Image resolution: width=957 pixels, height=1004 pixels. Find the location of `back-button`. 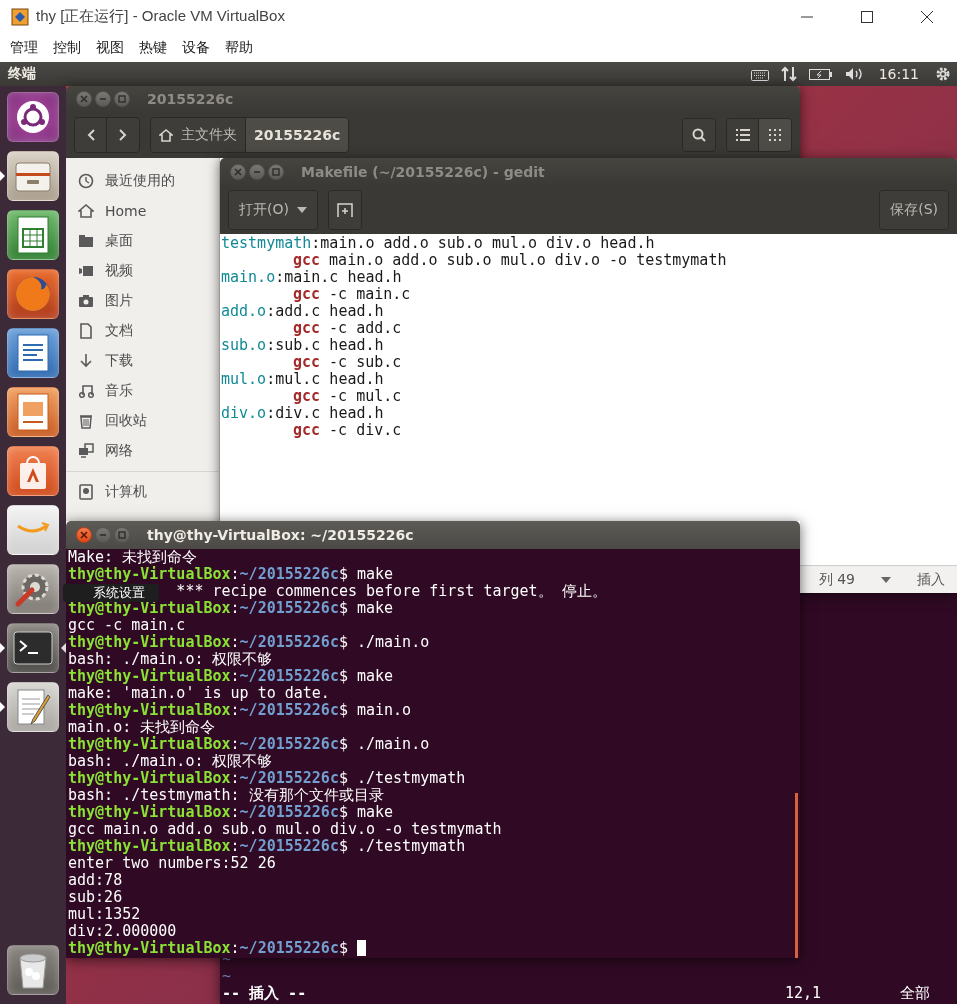

back-button is located at coordinates (91, 135).